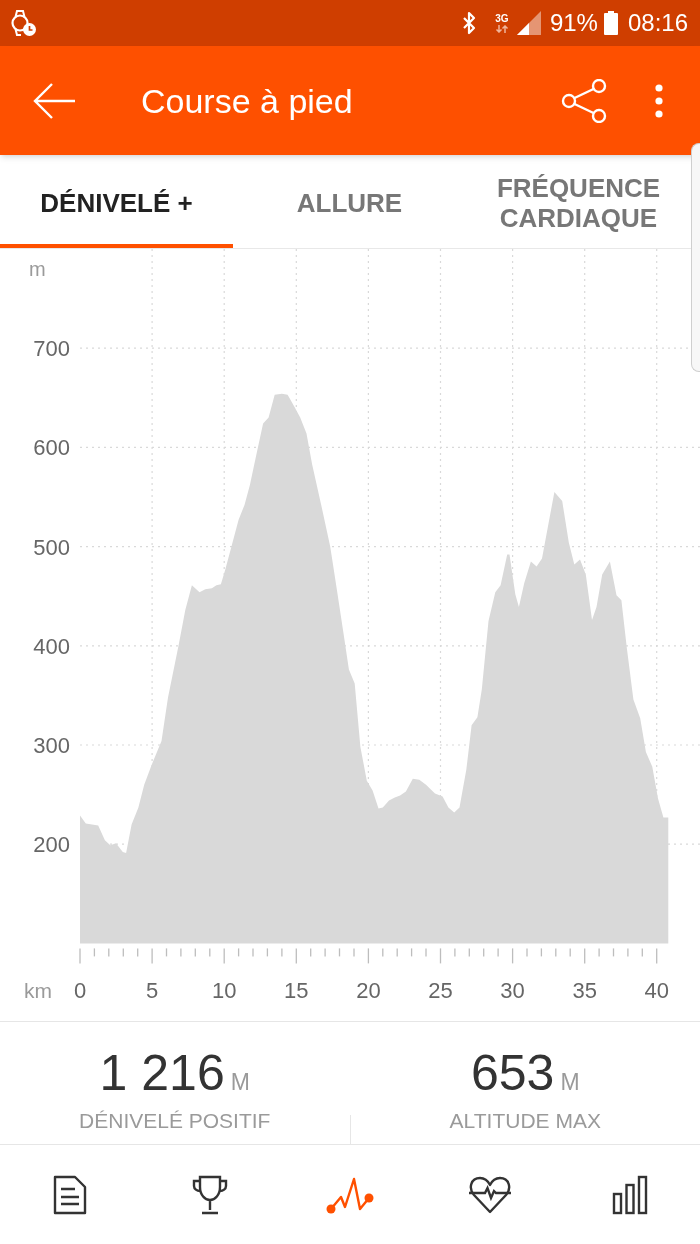  I want to click on clock: 08:16, so click(657, 23).